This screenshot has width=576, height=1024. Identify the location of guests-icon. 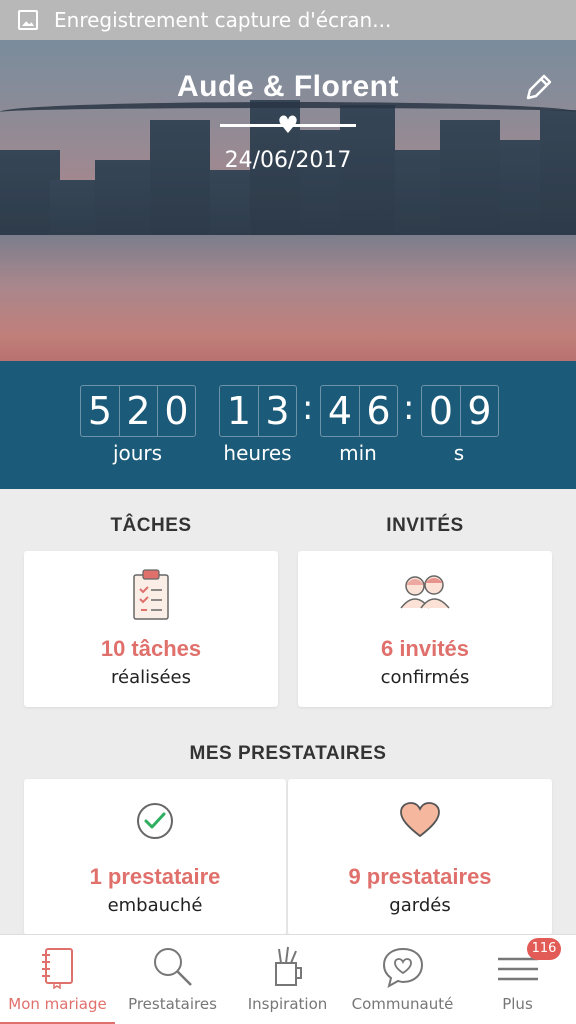
(425, 592).